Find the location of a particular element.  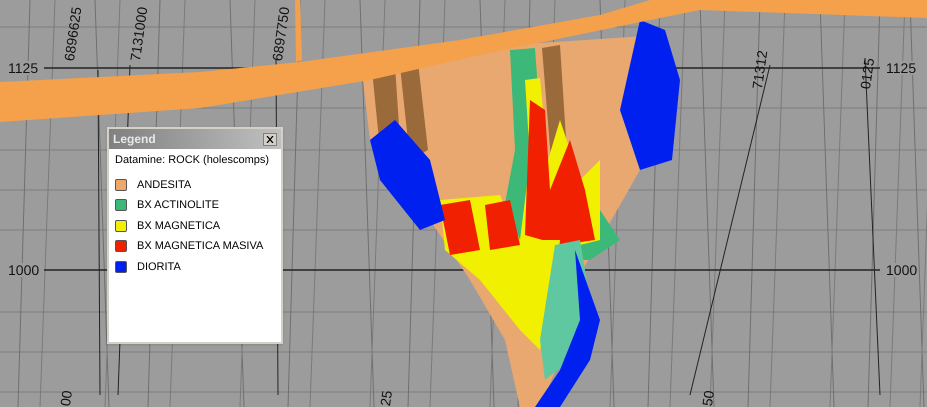

close-icon is located at coordinates (270, 139).